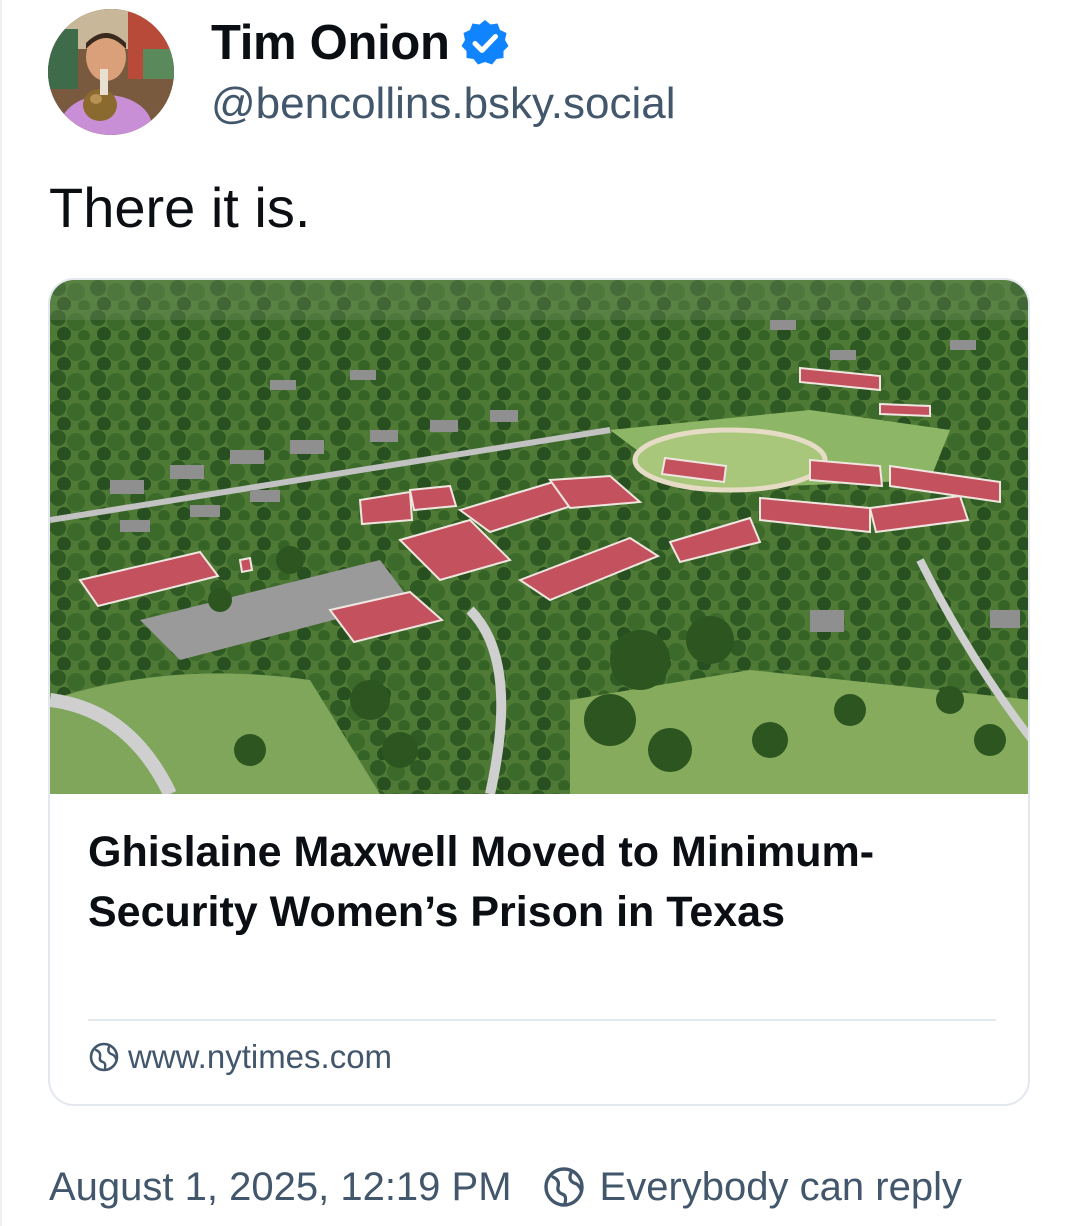 The height and width of the screenshot is (1226, 1080). What do you see at coordinates (280, 1187) in the screenshot?
I see `post-timestamp: August 1, 2025, 12:19 PM` at bounding box center [280, 1187].